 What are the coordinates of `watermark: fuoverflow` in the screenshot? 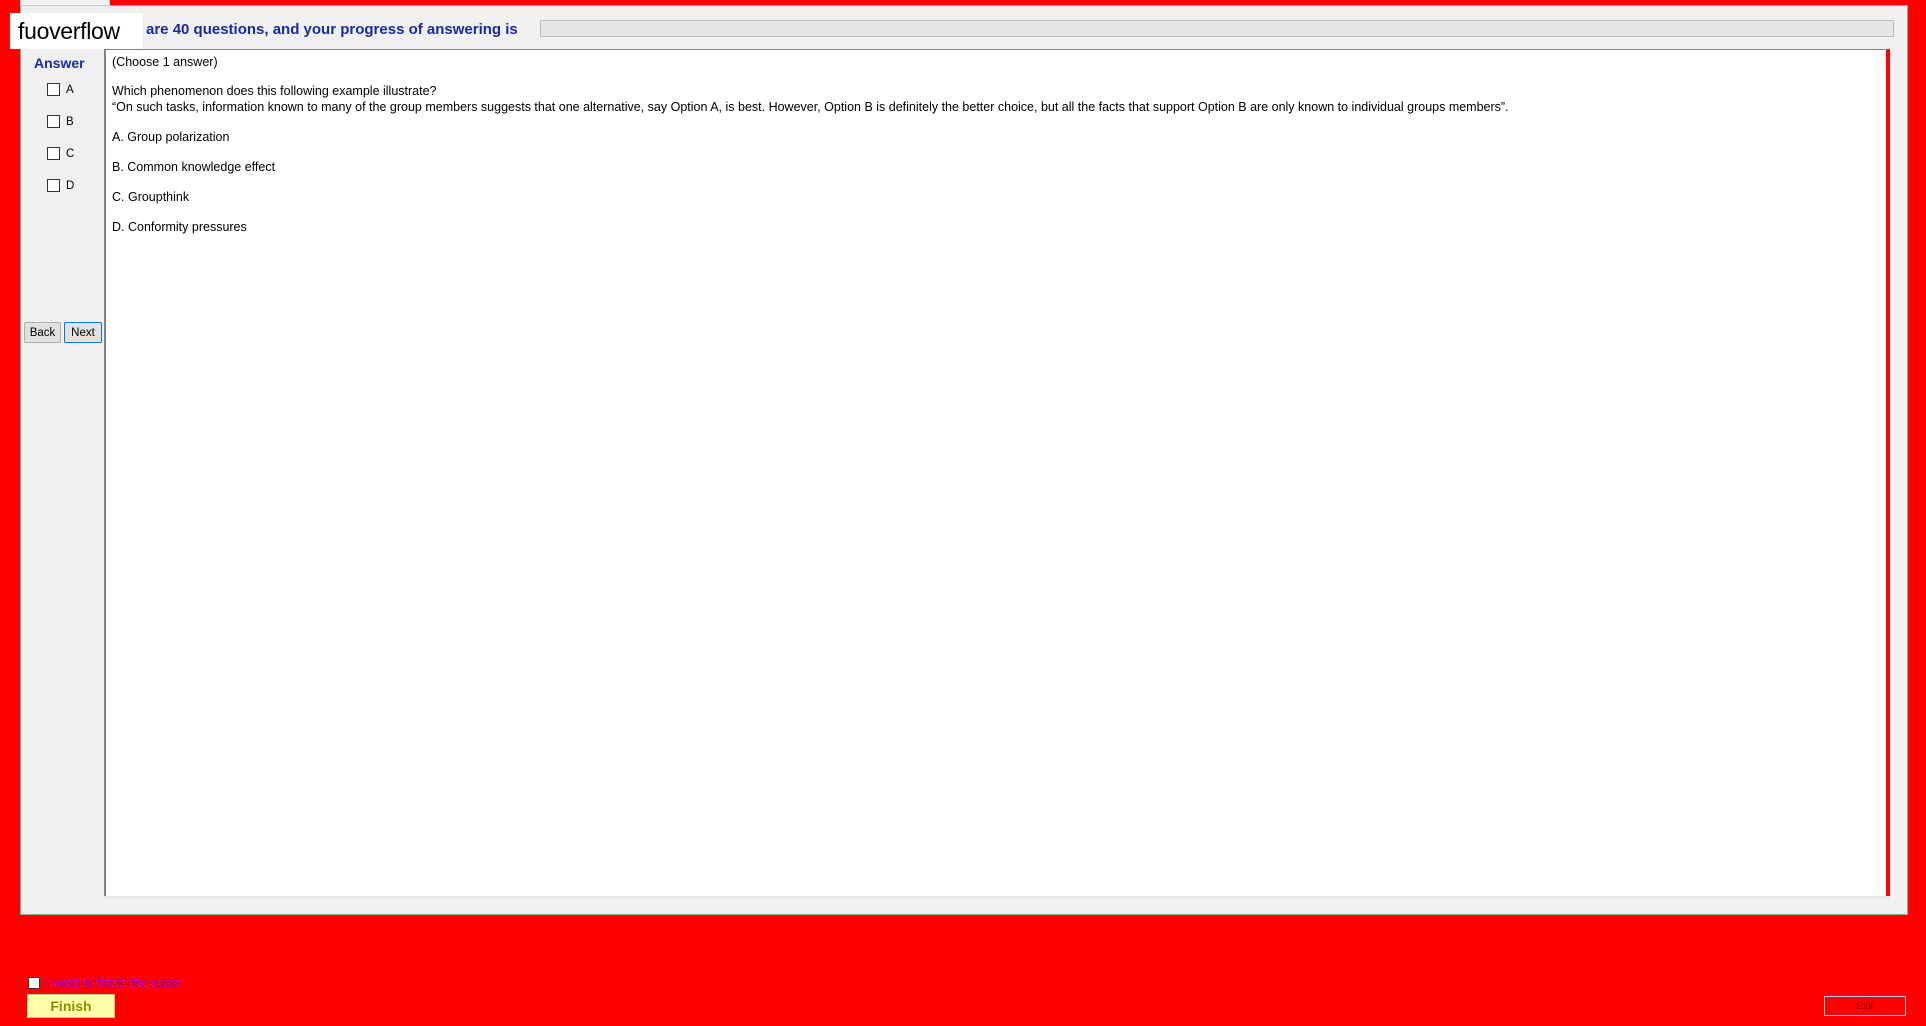 It's located at (76, 31).